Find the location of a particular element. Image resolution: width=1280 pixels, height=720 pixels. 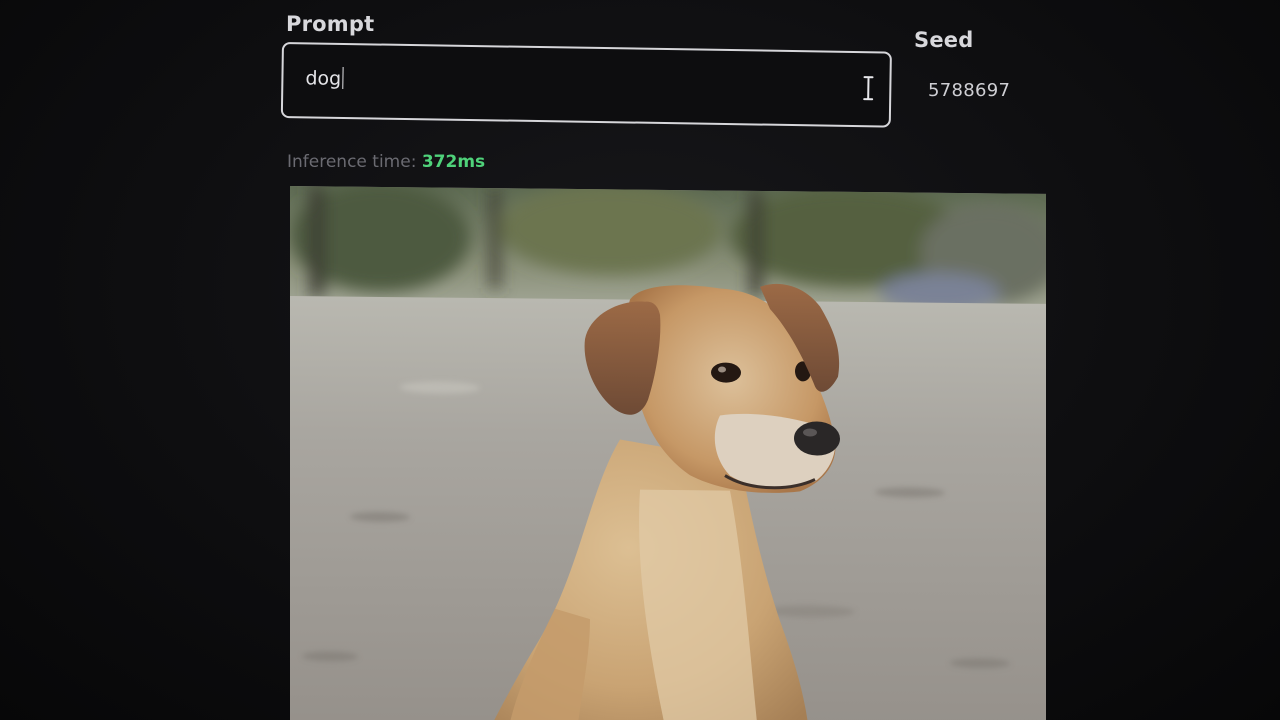

text-cursor-icon is located at coordinates (868, 88).